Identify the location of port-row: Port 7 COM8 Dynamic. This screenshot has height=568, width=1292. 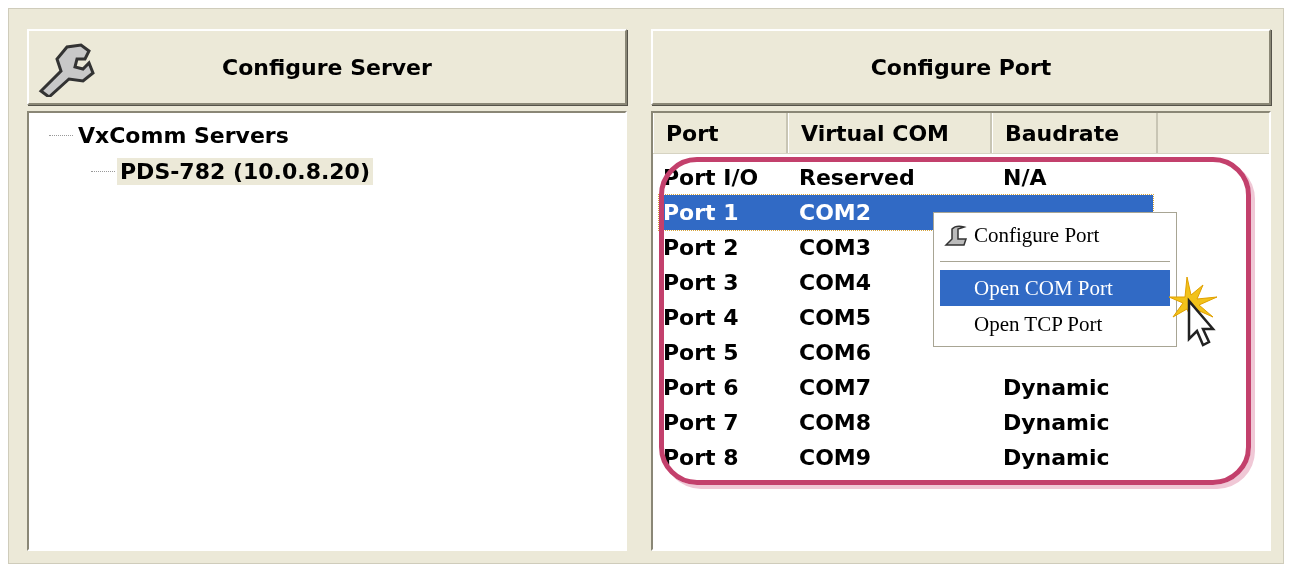
(906, 422).